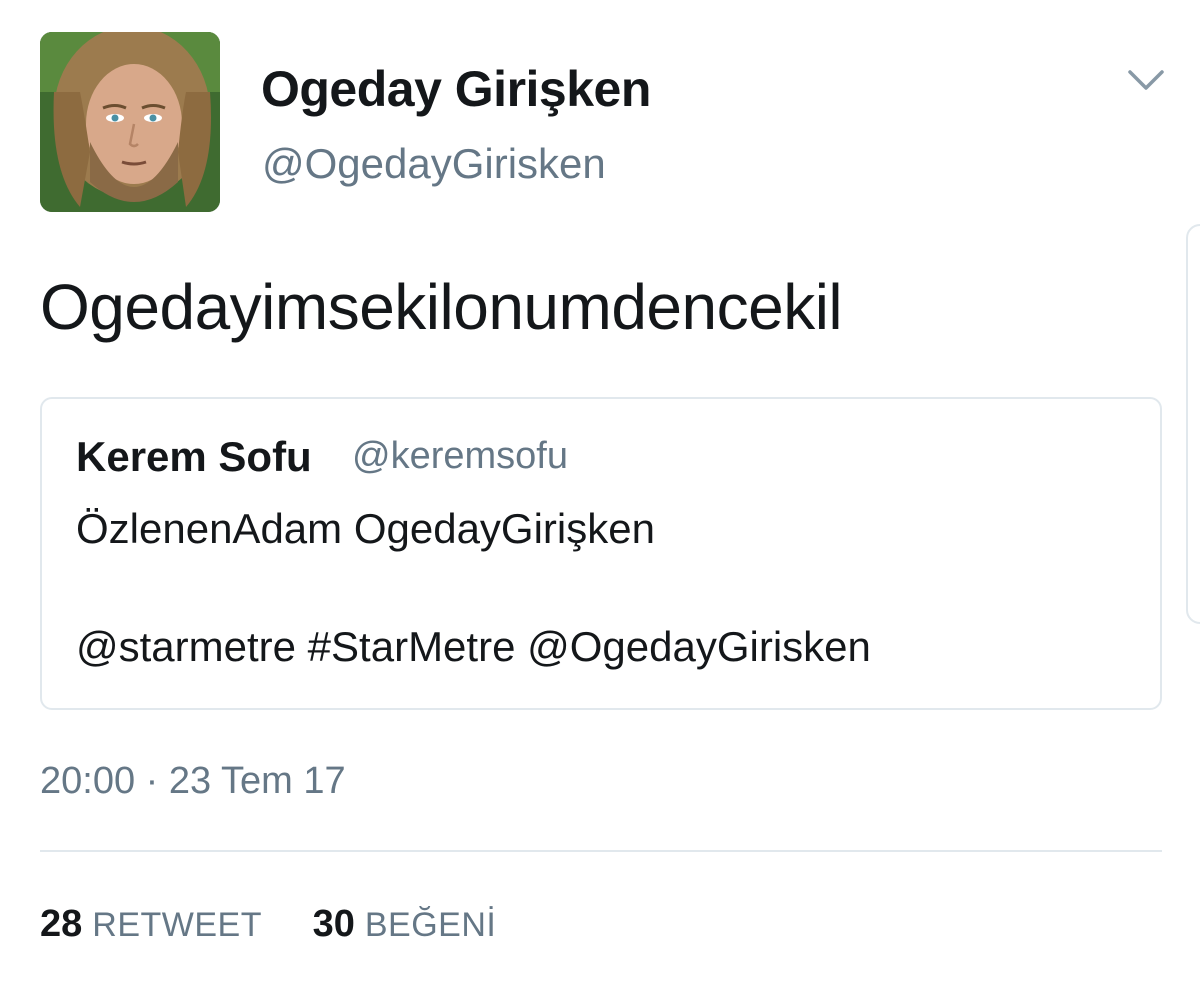  What do you see at coordinates (193, 781) in the screenshot?
I see `tweet-timestamp: 20:00 · 23 Tem 17` at bounding box center [193, 781].